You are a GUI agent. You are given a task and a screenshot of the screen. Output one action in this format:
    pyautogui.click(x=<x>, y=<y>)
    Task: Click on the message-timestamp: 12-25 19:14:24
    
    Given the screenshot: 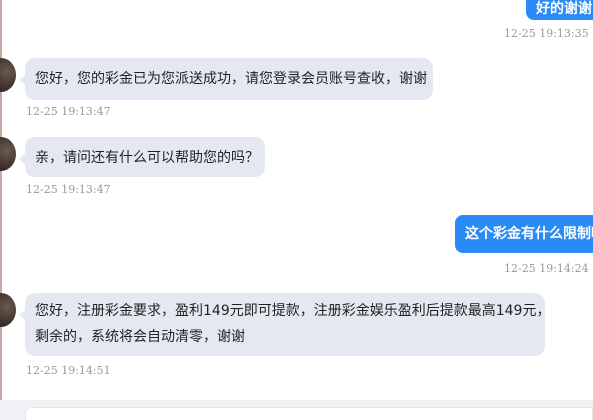 What is the action you would take?
    pyautogui.click(x=546, y=268)
    